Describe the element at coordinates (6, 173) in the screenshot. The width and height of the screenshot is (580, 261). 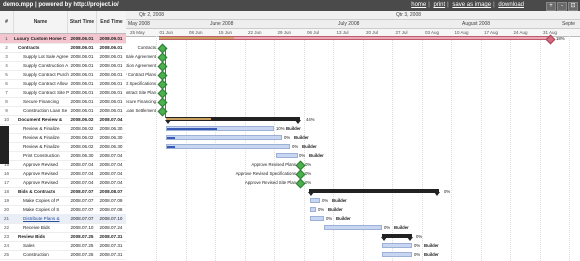
I see `row-number: 16` at that location.